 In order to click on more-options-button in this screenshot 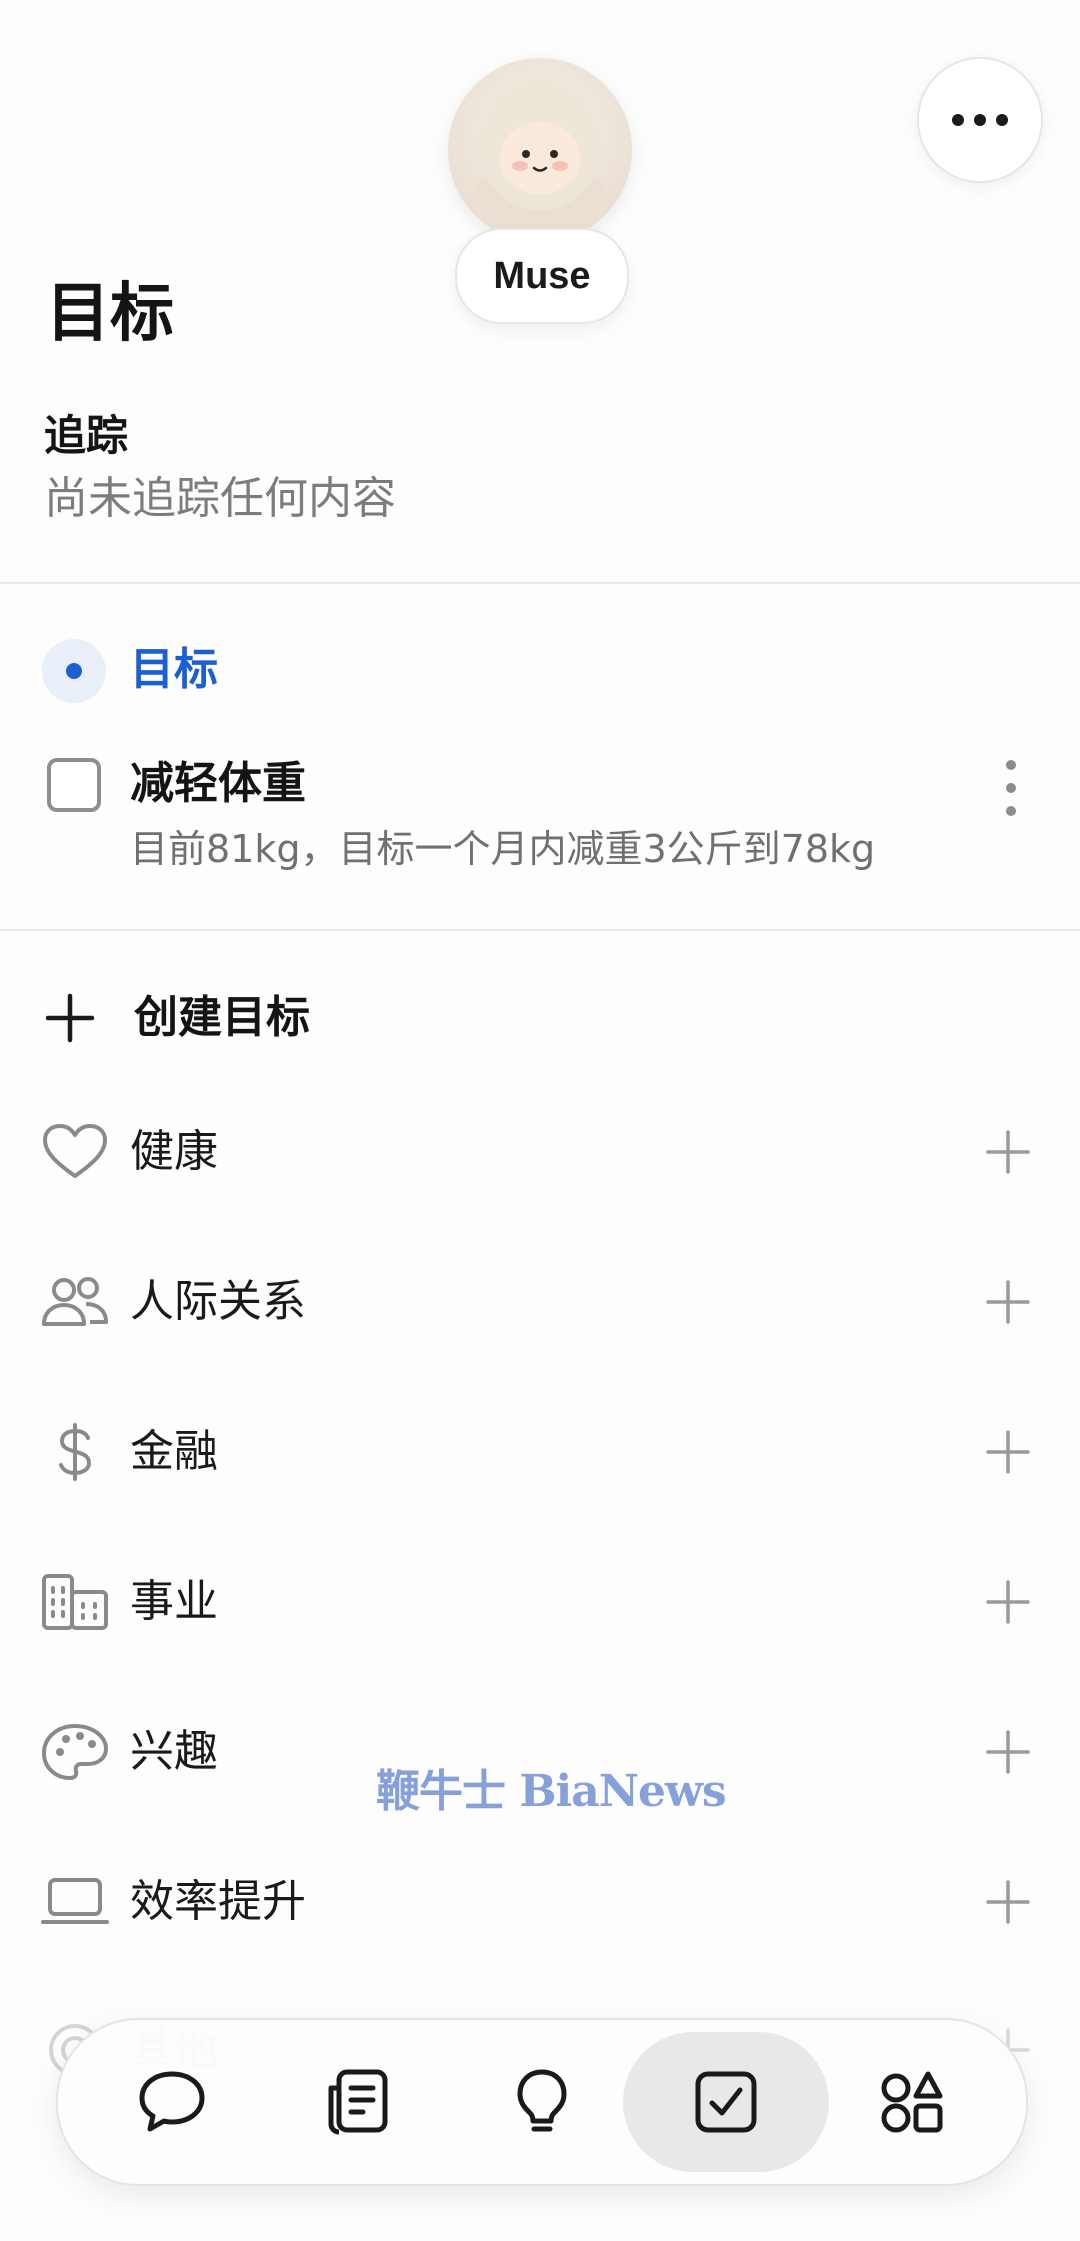, I will do `click(980, 120)`.